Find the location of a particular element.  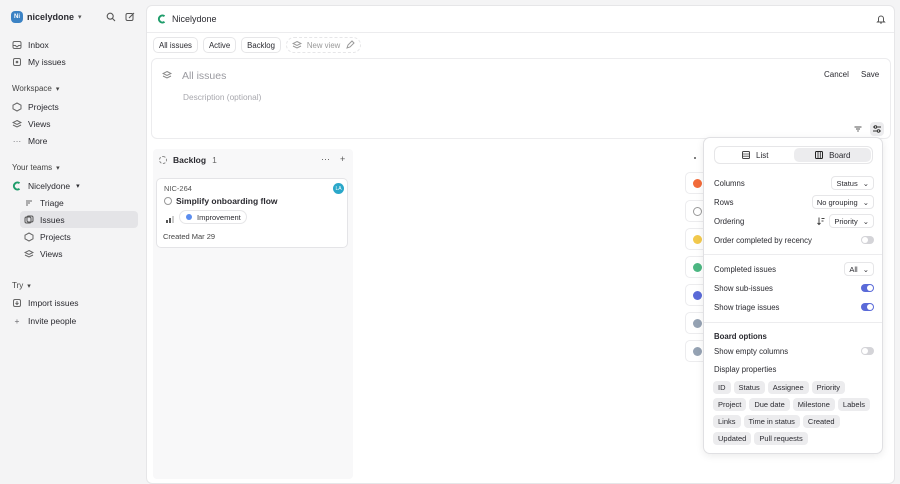

sidebar-team-nicelydone: Nicelydone ▾ is located at coordinates (73, 185).